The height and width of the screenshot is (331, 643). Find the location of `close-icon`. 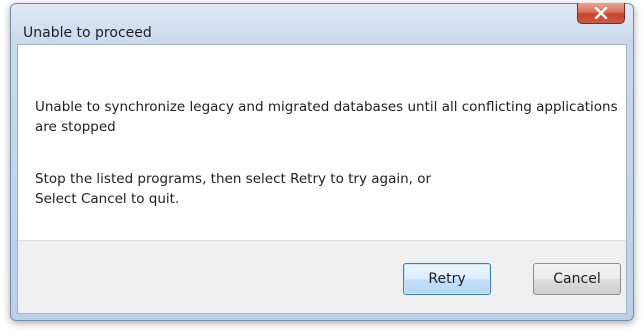

close-icon is located at coordinates (601, 13).